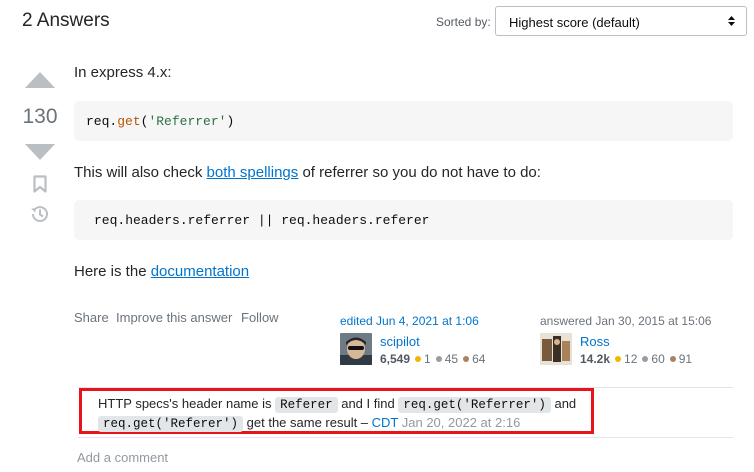  I want to click on editor-stats: 6,549 1 45 64, so click(432, 359).